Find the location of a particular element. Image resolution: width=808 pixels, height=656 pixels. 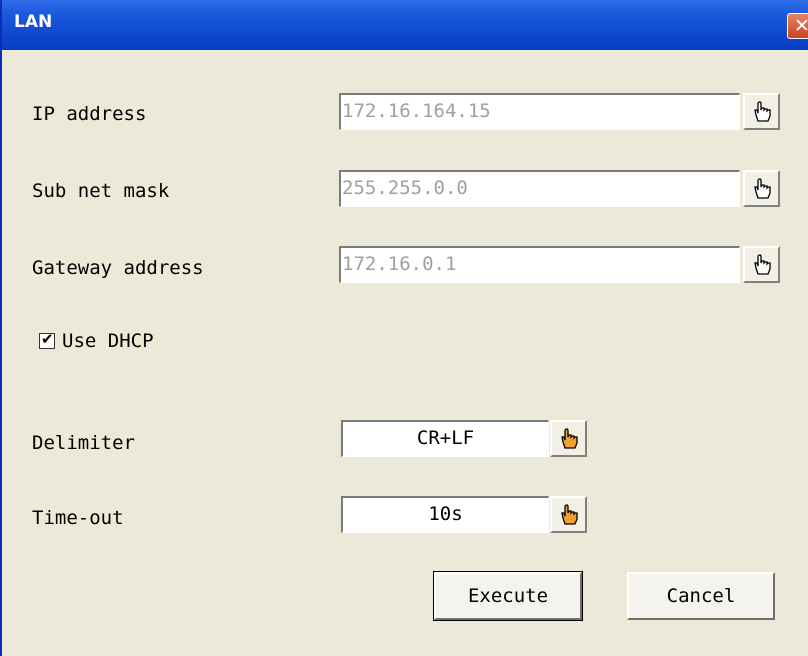

timeout-edit-button is located at coordinates (568, 514).